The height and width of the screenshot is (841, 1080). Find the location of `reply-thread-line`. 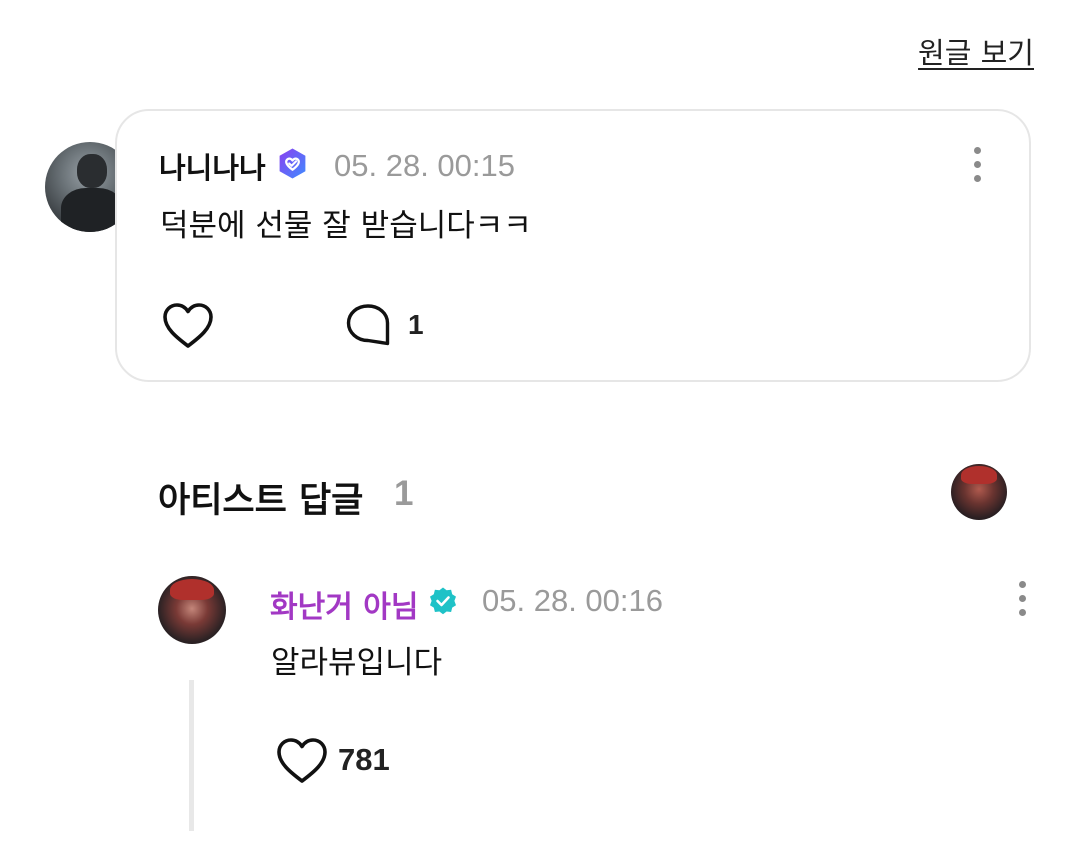

reply-thread-line is located at coordinates (191, 755).